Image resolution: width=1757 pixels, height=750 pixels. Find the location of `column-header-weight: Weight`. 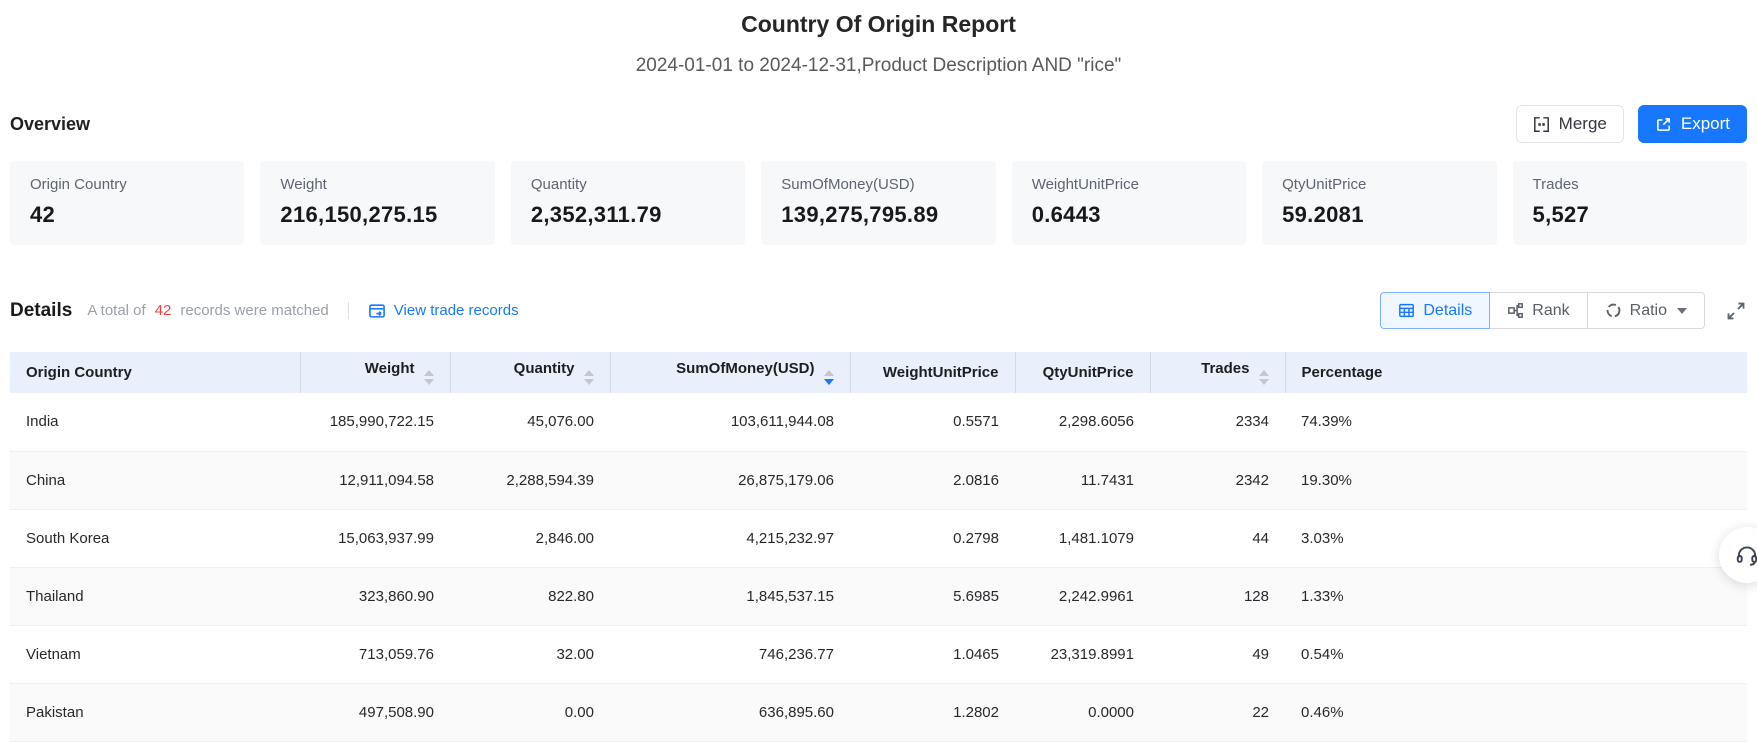

column-header-weight: Weight is located at coordinates (375, 372).